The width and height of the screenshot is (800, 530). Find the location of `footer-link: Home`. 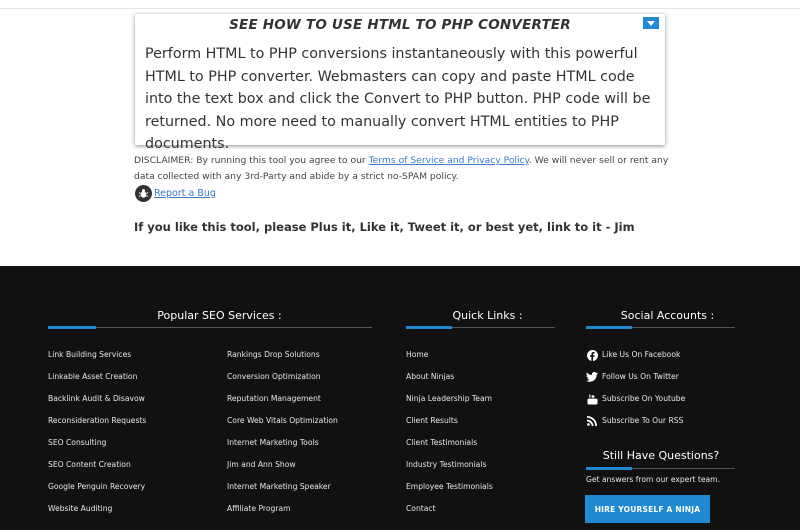

footer-link: Home is located at coordinates (449, 360).